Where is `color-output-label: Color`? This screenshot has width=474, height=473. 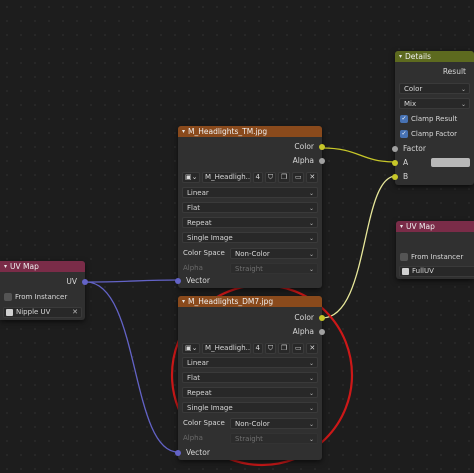 color-output-label: Color is located at coordinates (304, 146).